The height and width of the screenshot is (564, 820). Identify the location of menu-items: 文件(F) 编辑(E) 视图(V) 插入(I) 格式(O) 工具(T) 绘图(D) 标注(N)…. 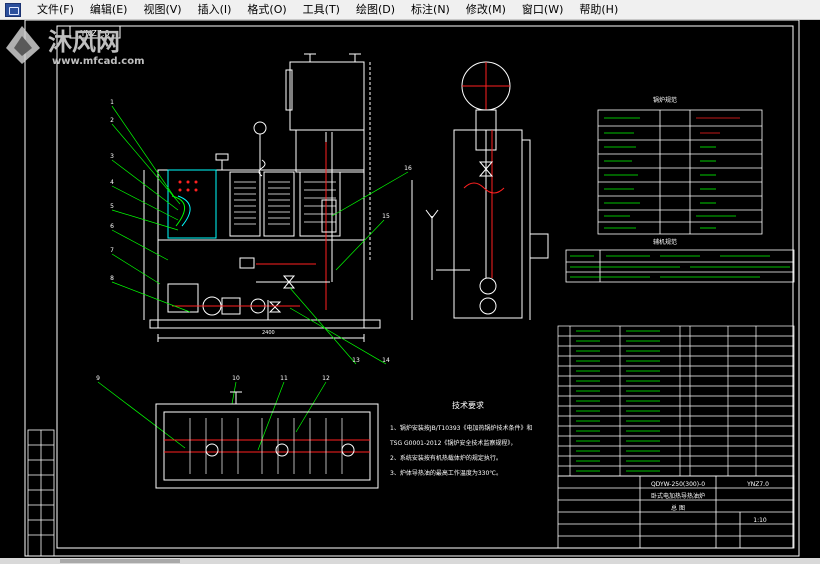
(327, 10).